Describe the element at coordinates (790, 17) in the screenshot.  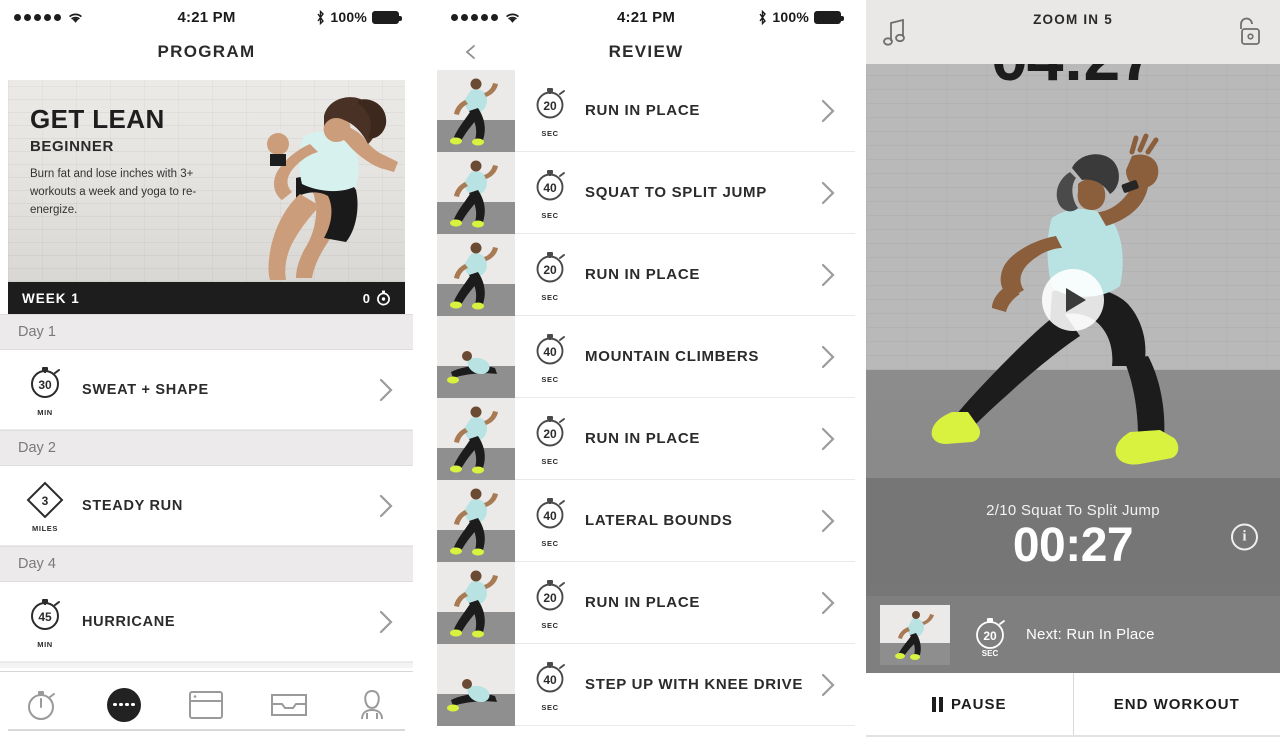
I see `battery-percent-label: 100%` at that location.